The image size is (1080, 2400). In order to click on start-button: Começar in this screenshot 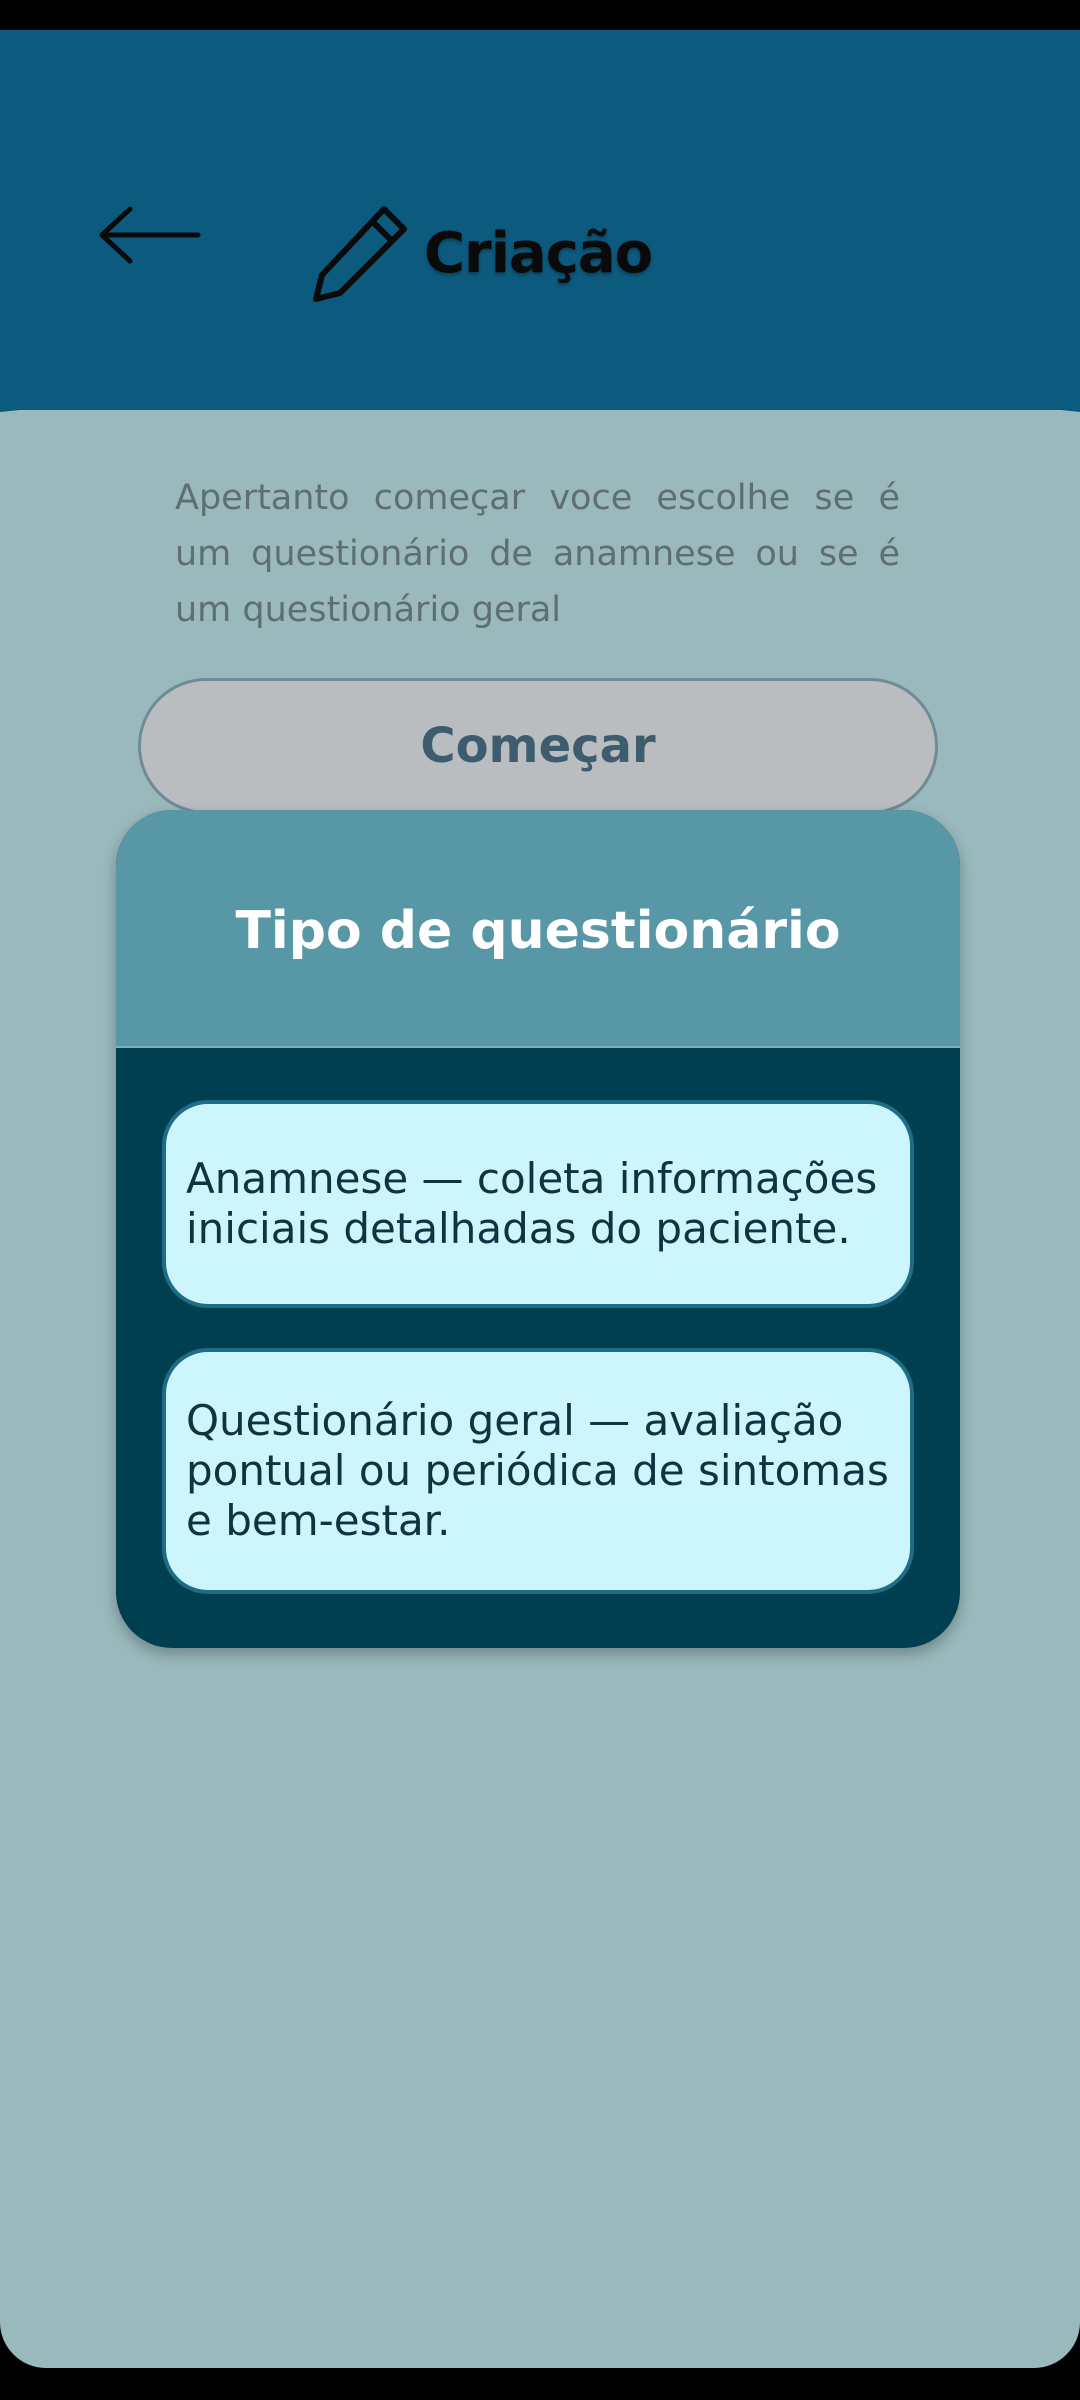, I will do `click(538, 746)`.